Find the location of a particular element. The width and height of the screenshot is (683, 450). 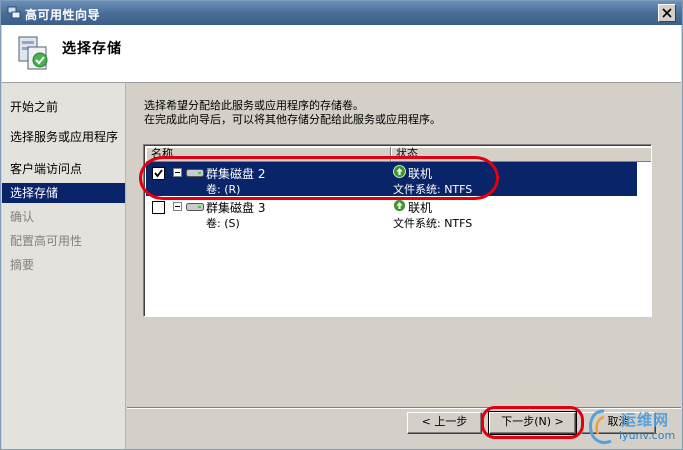

list-header: 名称 状态 is located at coordinates (398, 154).